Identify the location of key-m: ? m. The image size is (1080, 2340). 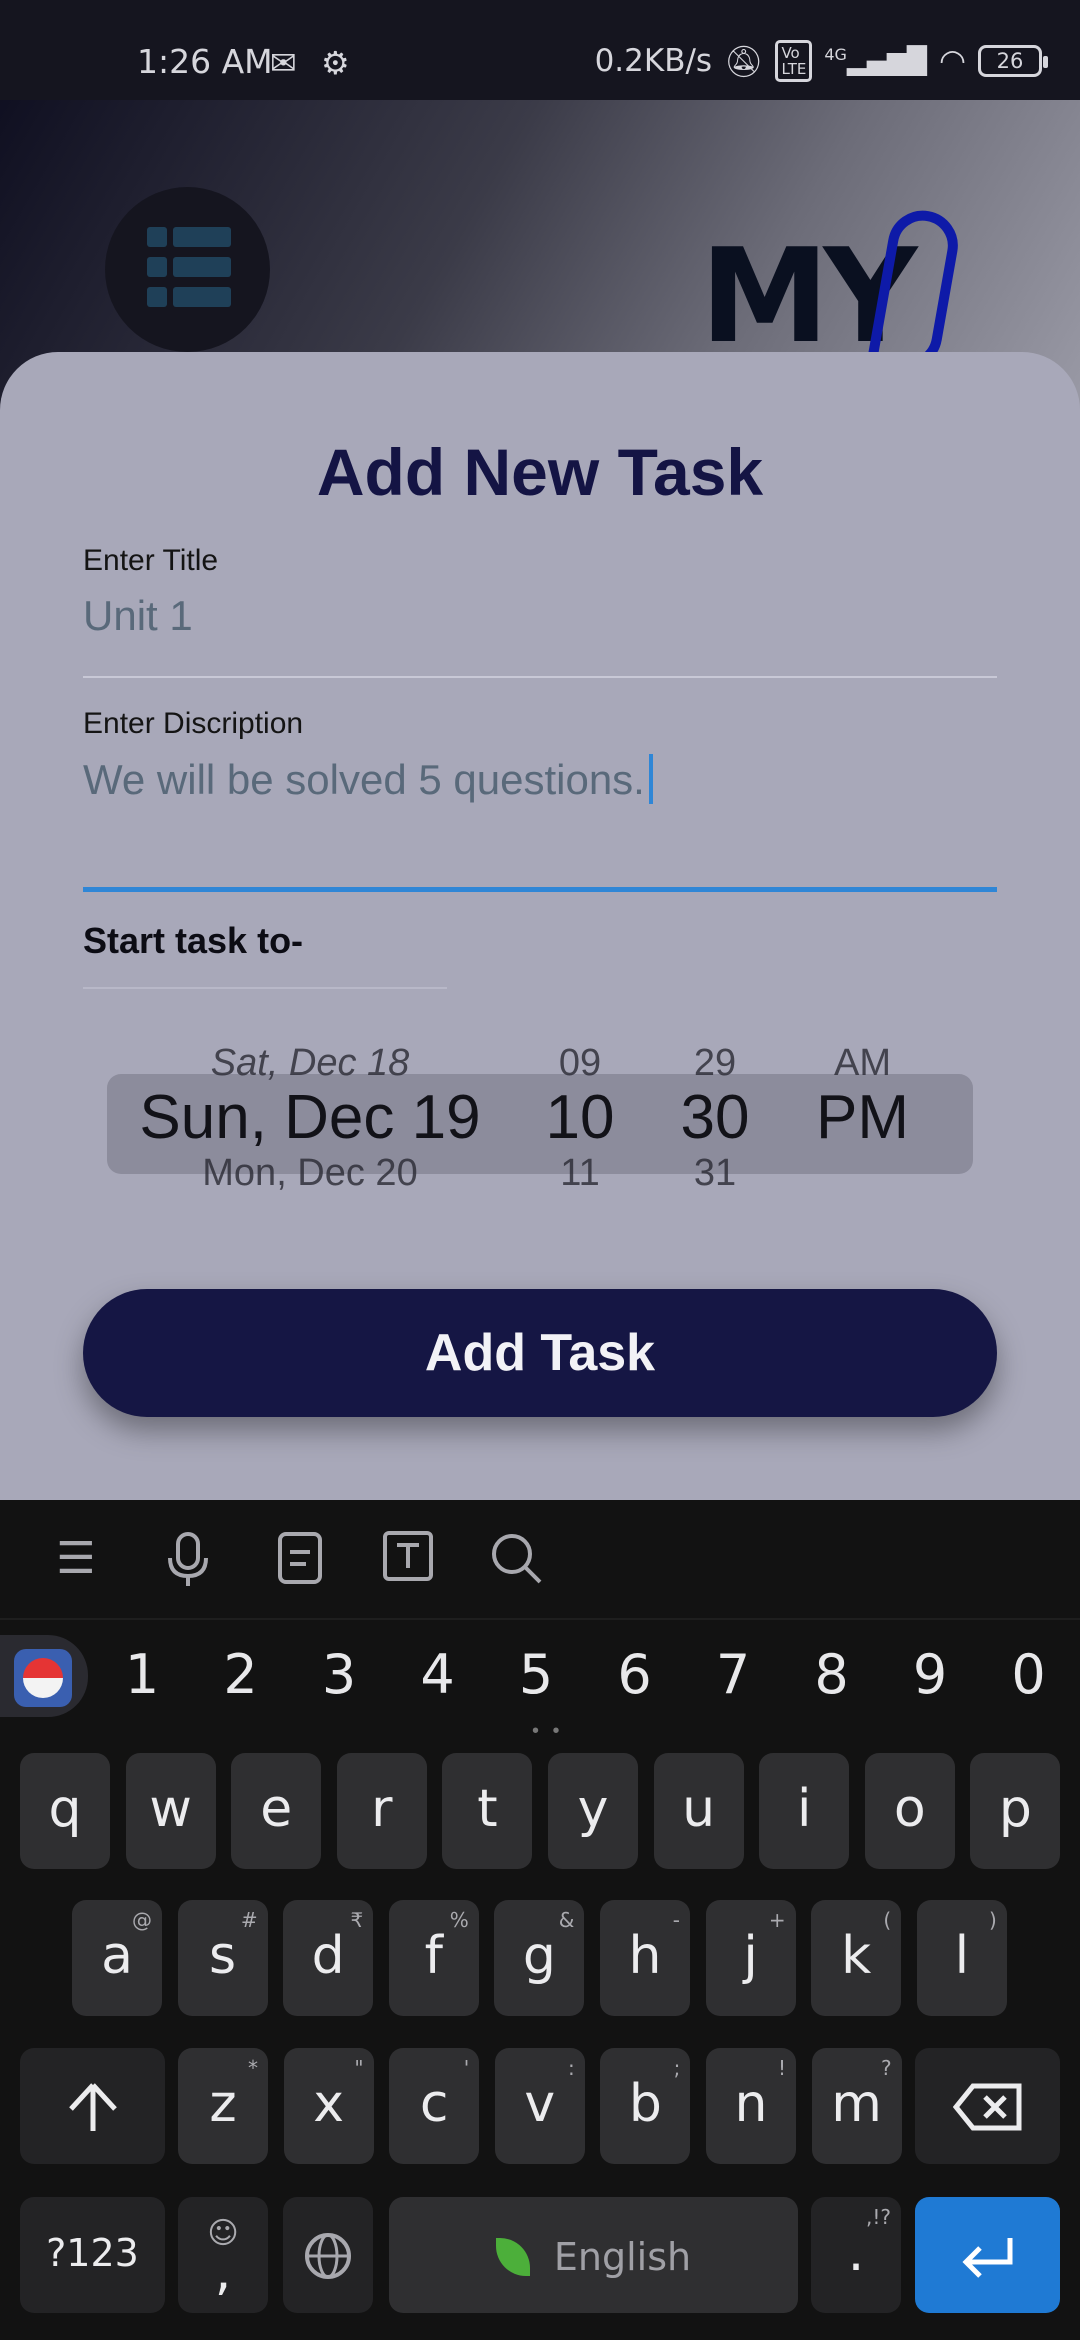
(856, 2106).